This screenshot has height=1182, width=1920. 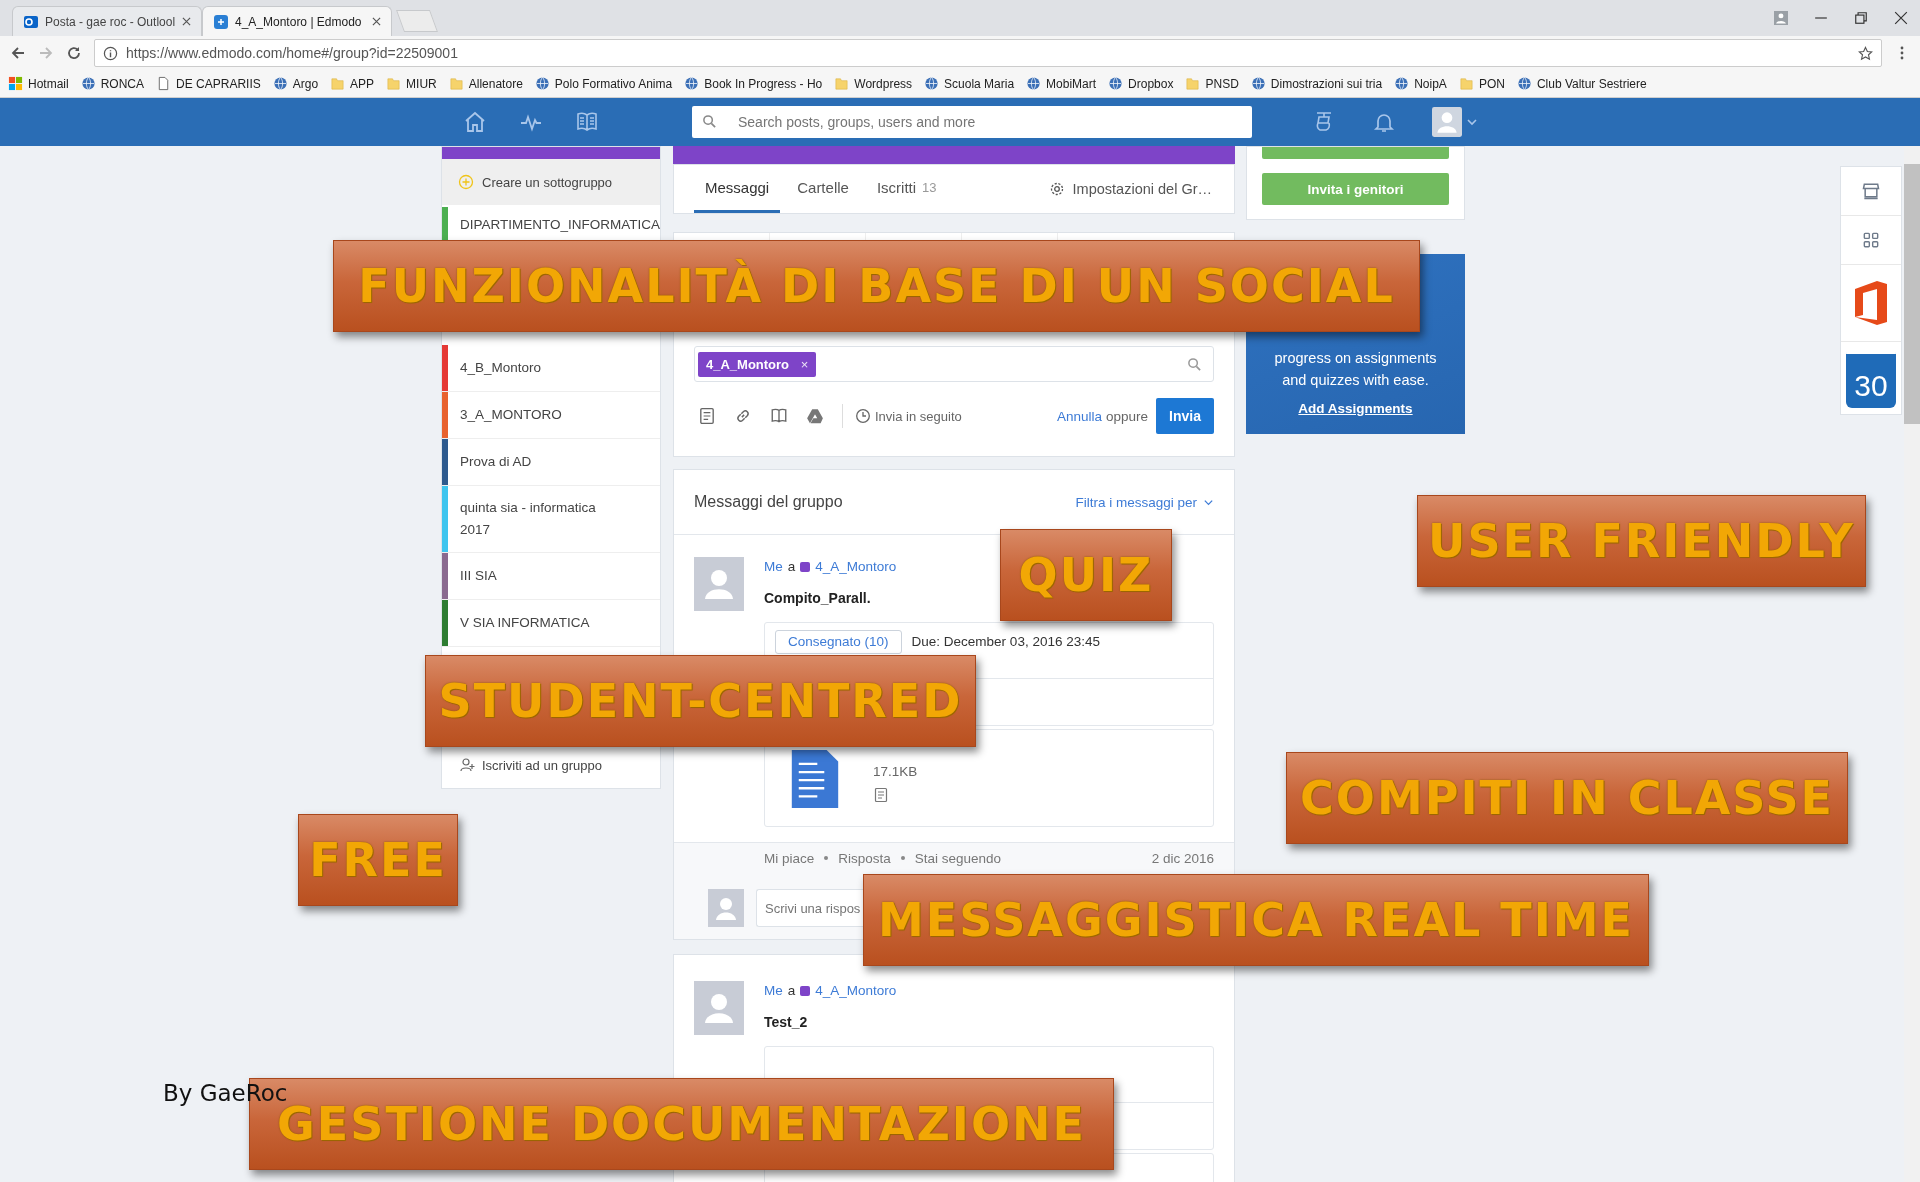 I want to click on browser-tab: Posta - gae roc - Outlool, so click(x=107, y=21).